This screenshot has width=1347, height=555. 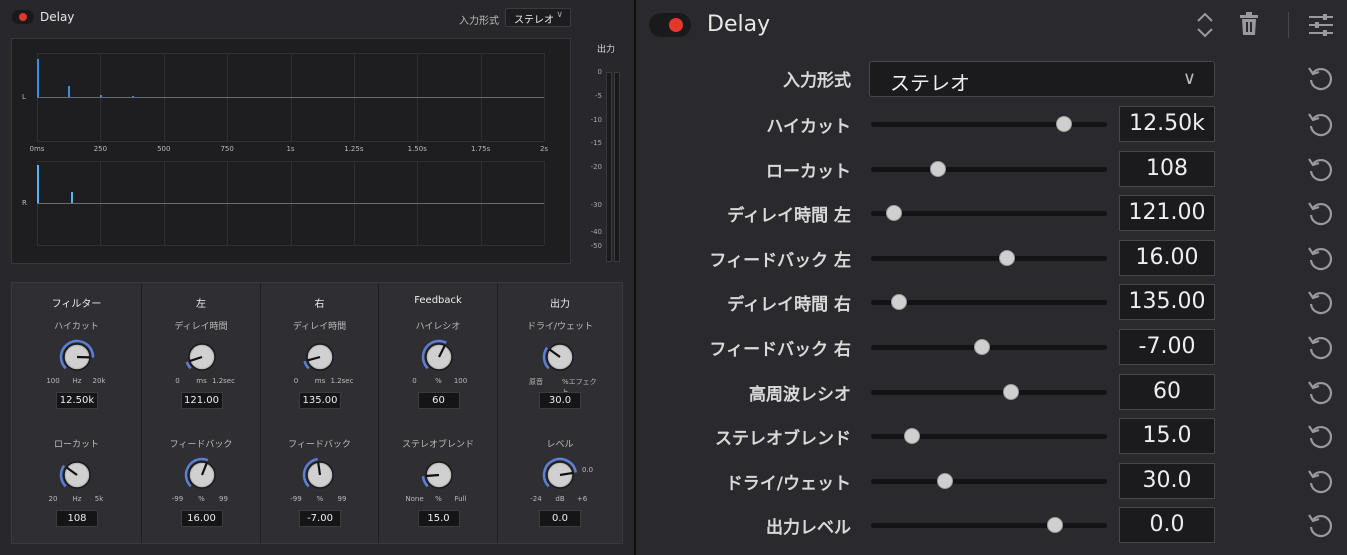 I want to click on parameter-value-field: 0.0, so click(x=1167, y=525).